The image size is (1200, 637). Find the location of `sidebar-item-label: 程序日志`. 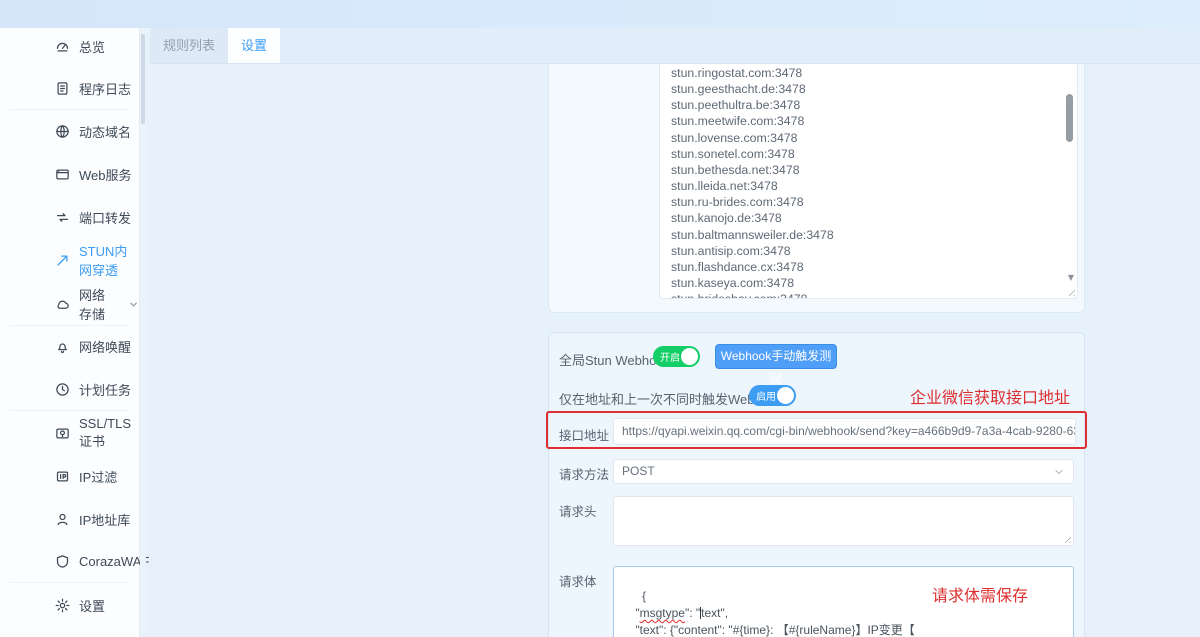

sidebar-item-label: 程序日志 is located at coordinates (105, 89).